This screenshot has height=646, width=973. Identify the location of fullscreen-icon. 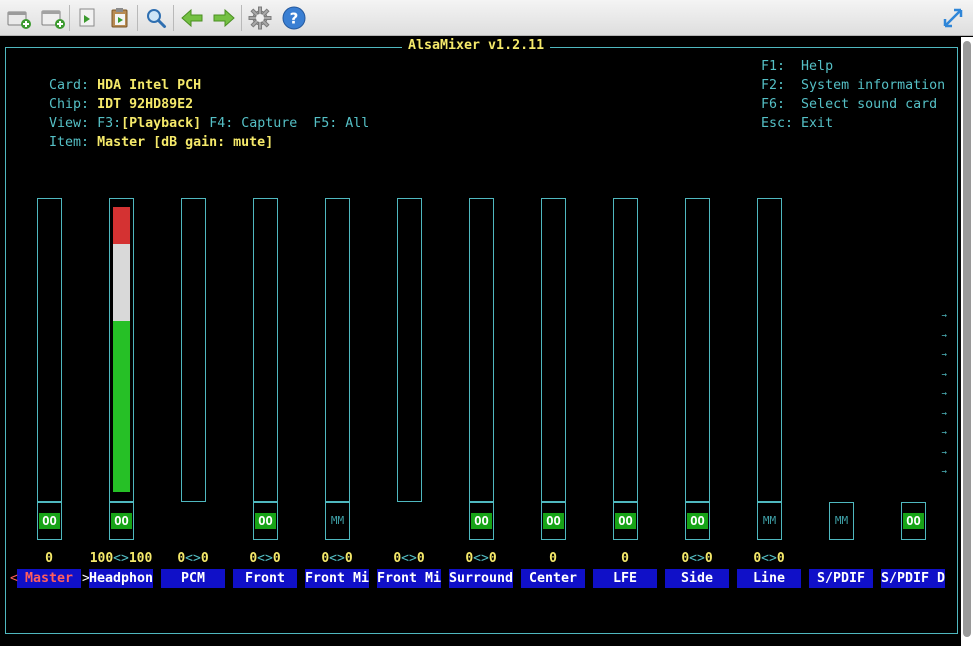
(953, 18).